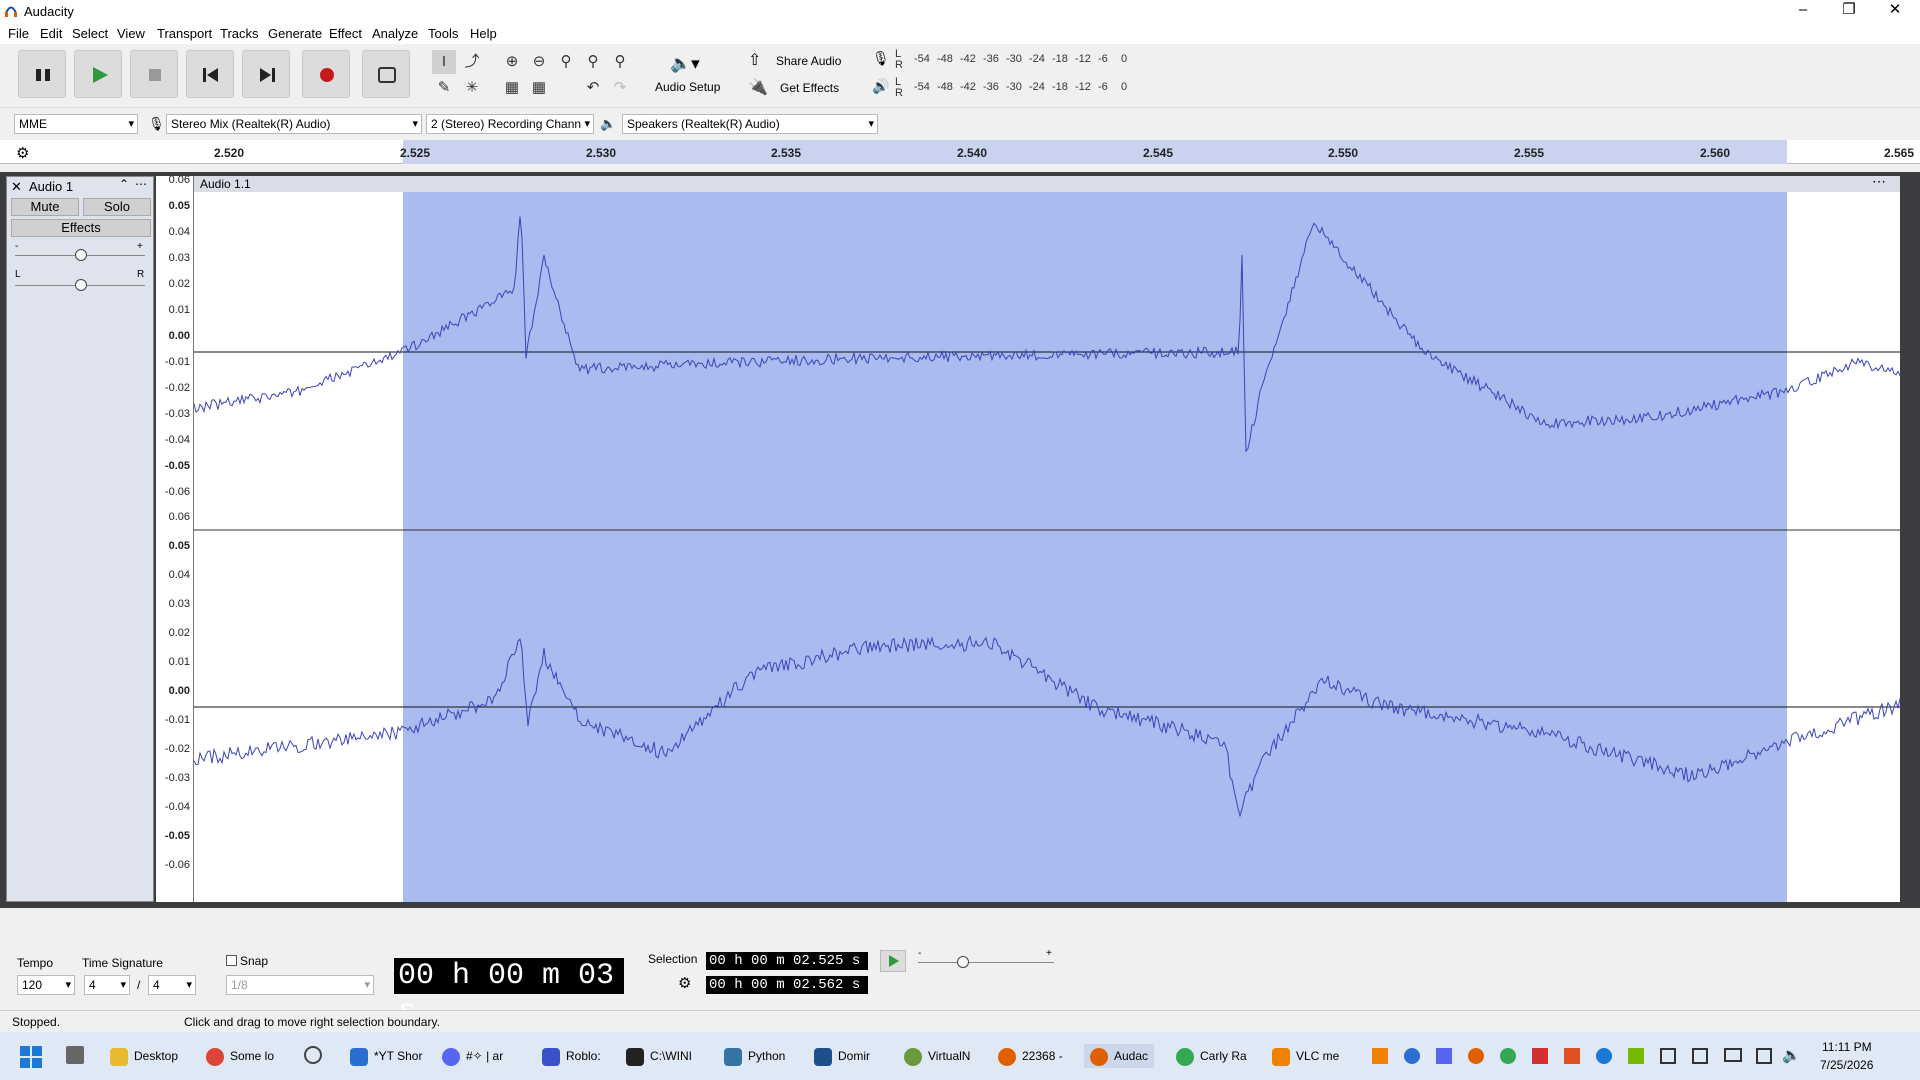 The height and width of the screenshot is (1080, 1920). Describe the element at coordinates (16, 187) in the screenshot. I see `close-track-icon: ✕` at that location.